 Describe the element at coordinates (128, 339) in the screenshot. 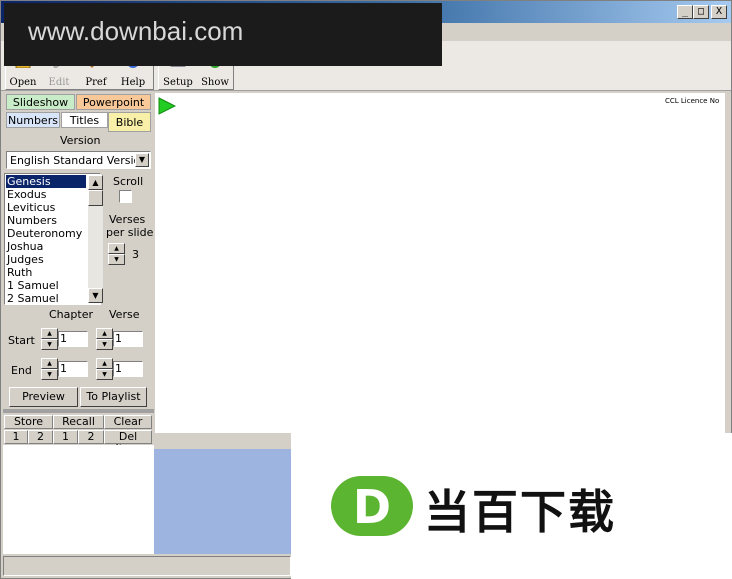

I see `start-verse-field: 1` at that location.